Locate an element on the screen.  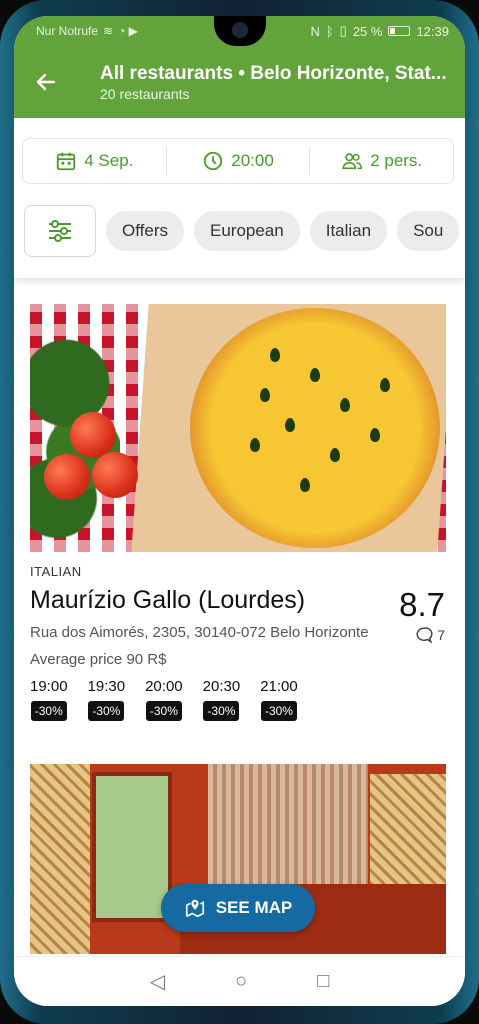
booking-bar: 4 Sep. 20:00 2 pers. is located at coordinates (238, 161).